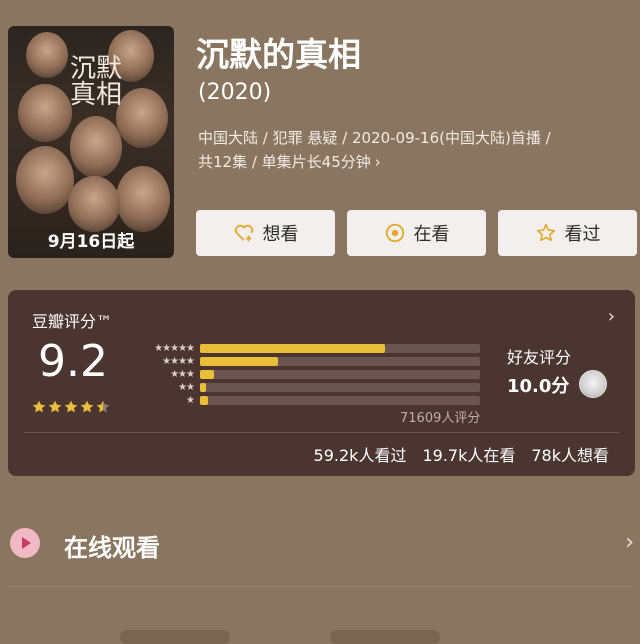  I want to click on meta-line-2: 共12集 / 单集片长45分钟 ›, so click(414, 162).